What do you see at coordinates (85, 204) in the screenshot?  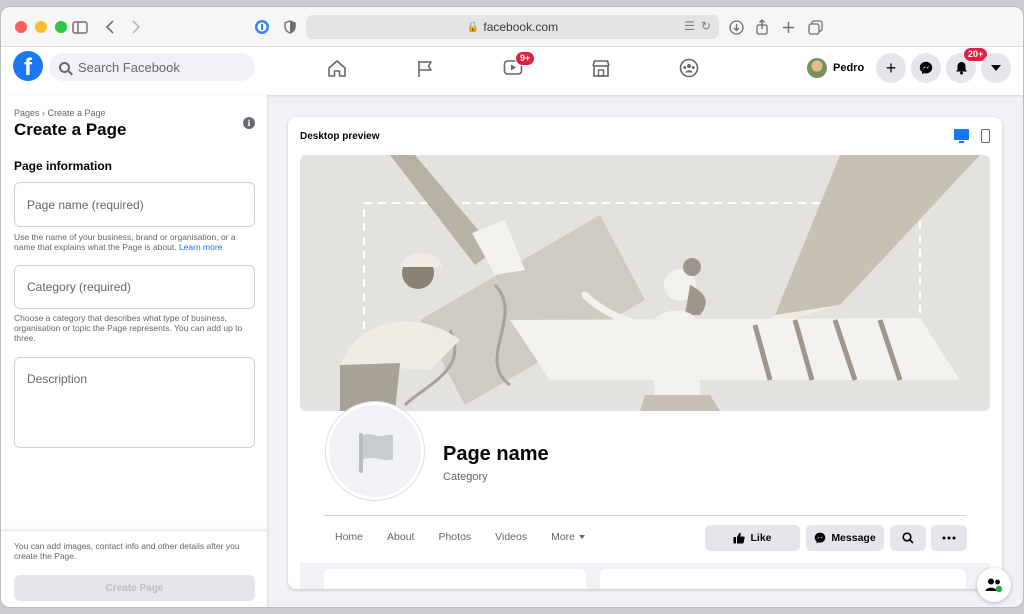 I see `page-name-placeholder: Page name (required)` at bounding box center [85, 204].